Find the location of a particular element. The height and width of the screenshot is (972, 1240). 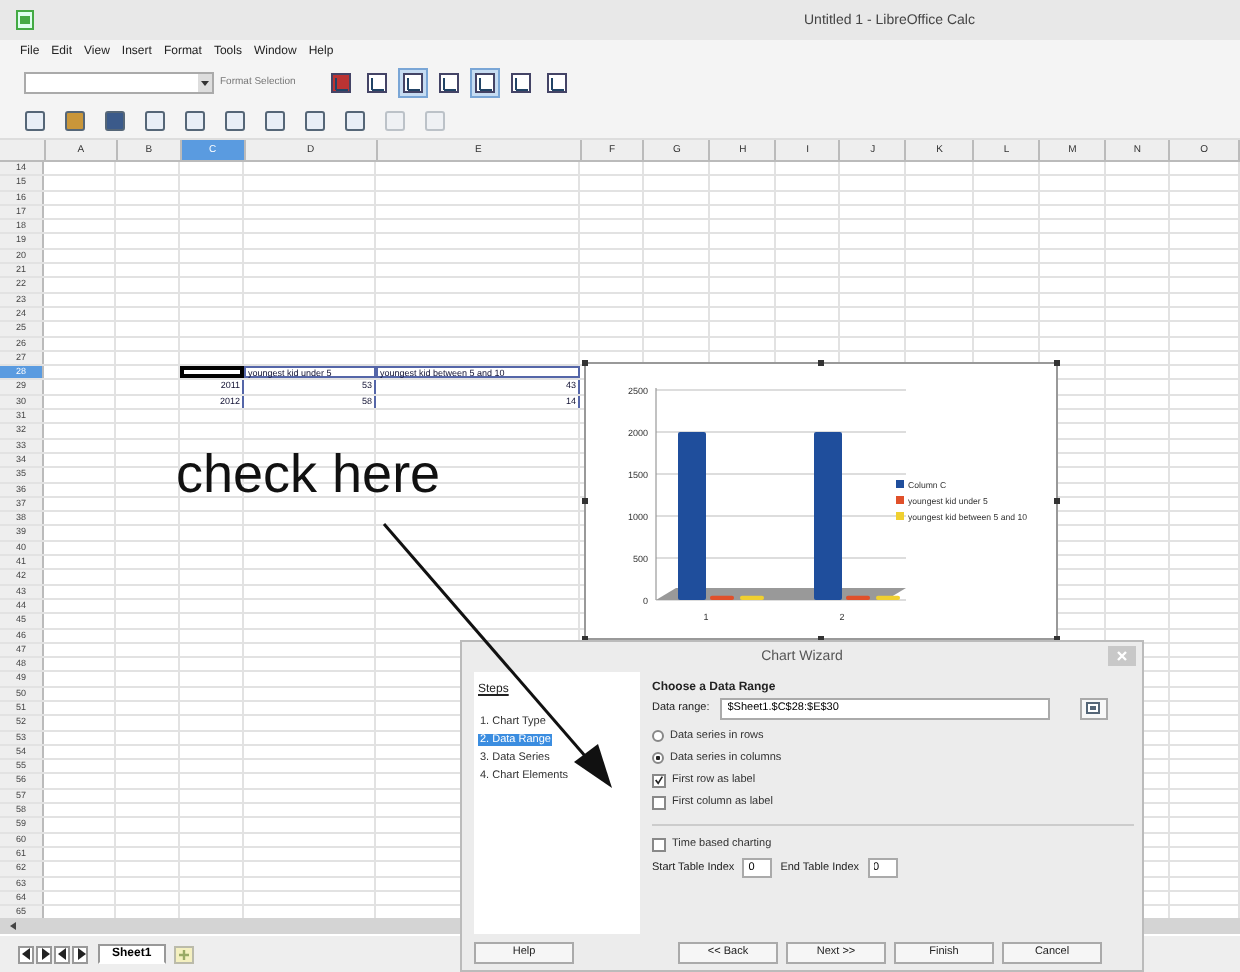

select-range-button is located at coordinates (1093, 708).